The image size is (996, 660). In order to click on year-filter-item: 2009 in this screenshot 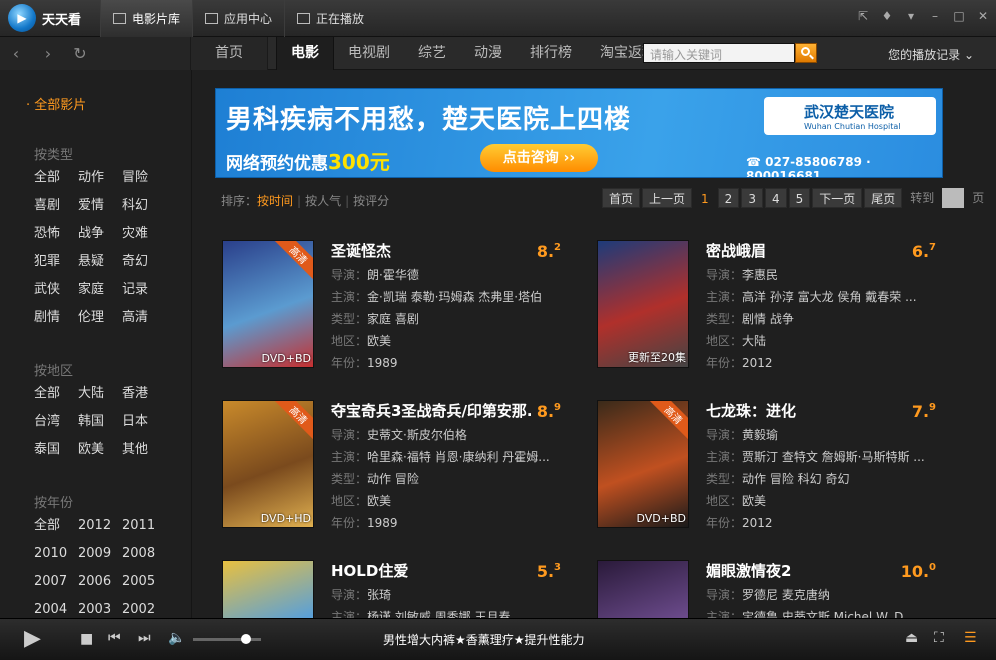, I will do `click(100, 553)`.